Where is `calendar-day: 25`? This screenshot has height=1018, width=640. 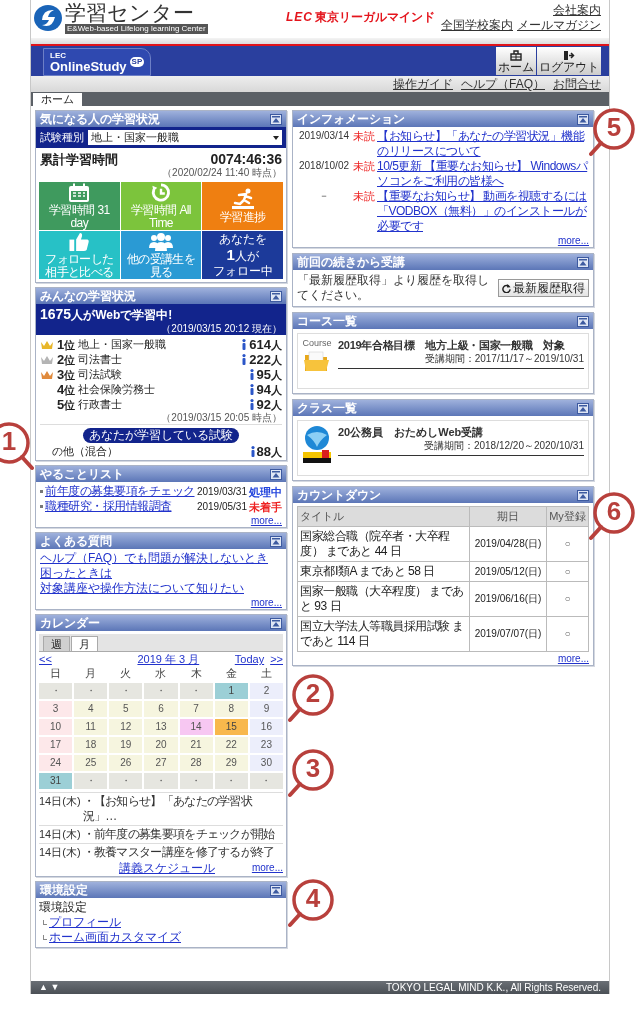
calendar-day: 25 is located at coordinates (91, 763).